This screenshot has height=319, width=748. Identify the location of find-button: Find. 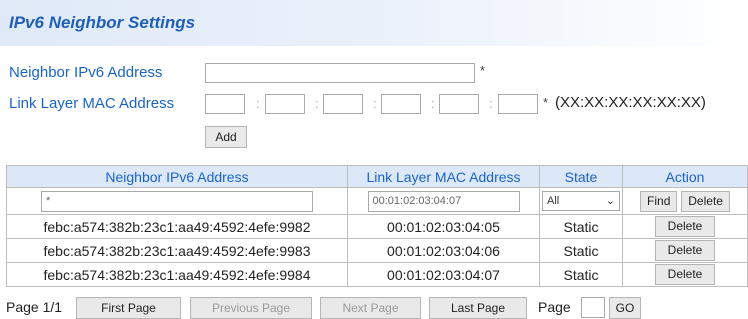
(659, 201).